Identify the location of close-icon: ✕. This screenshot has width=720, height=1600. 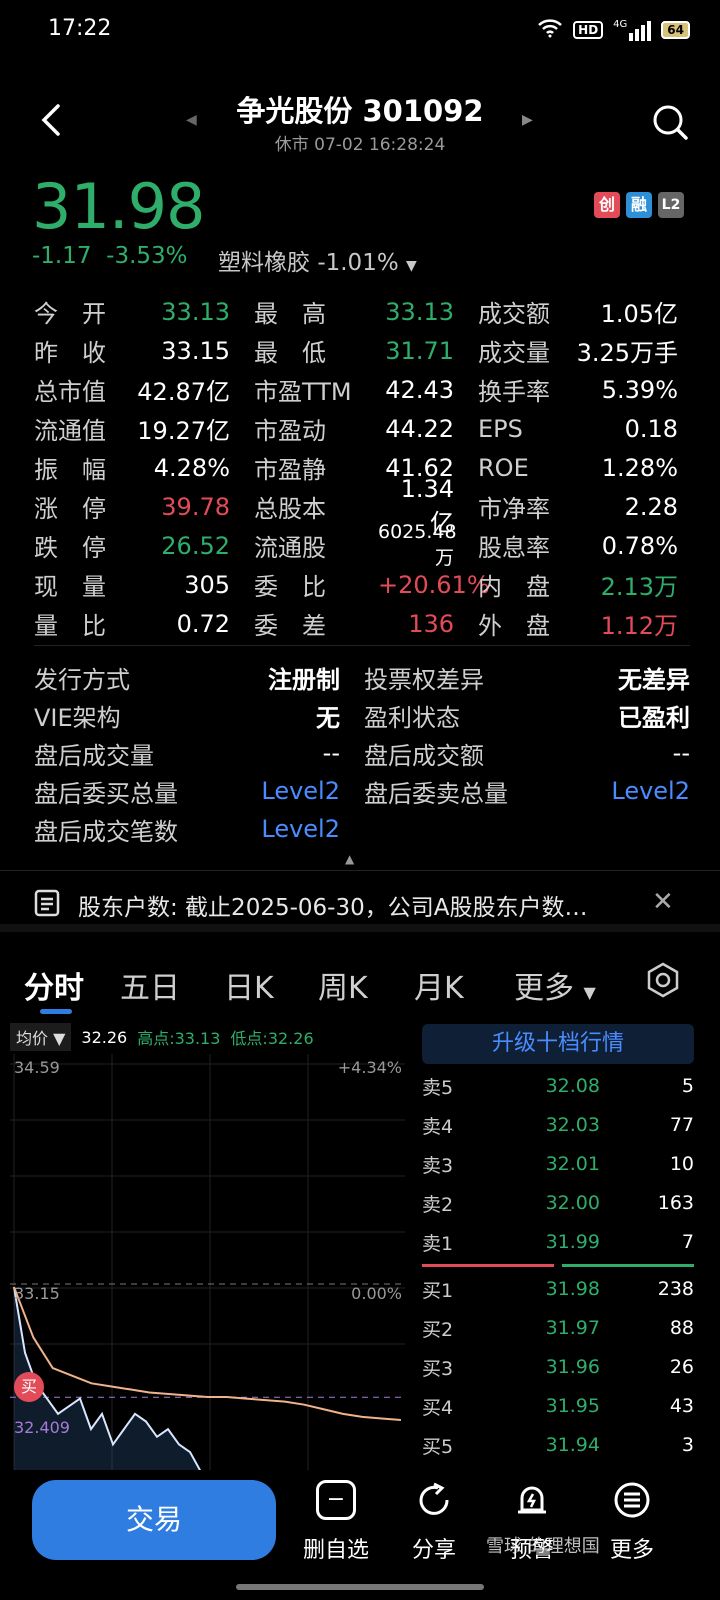
(663, 902).